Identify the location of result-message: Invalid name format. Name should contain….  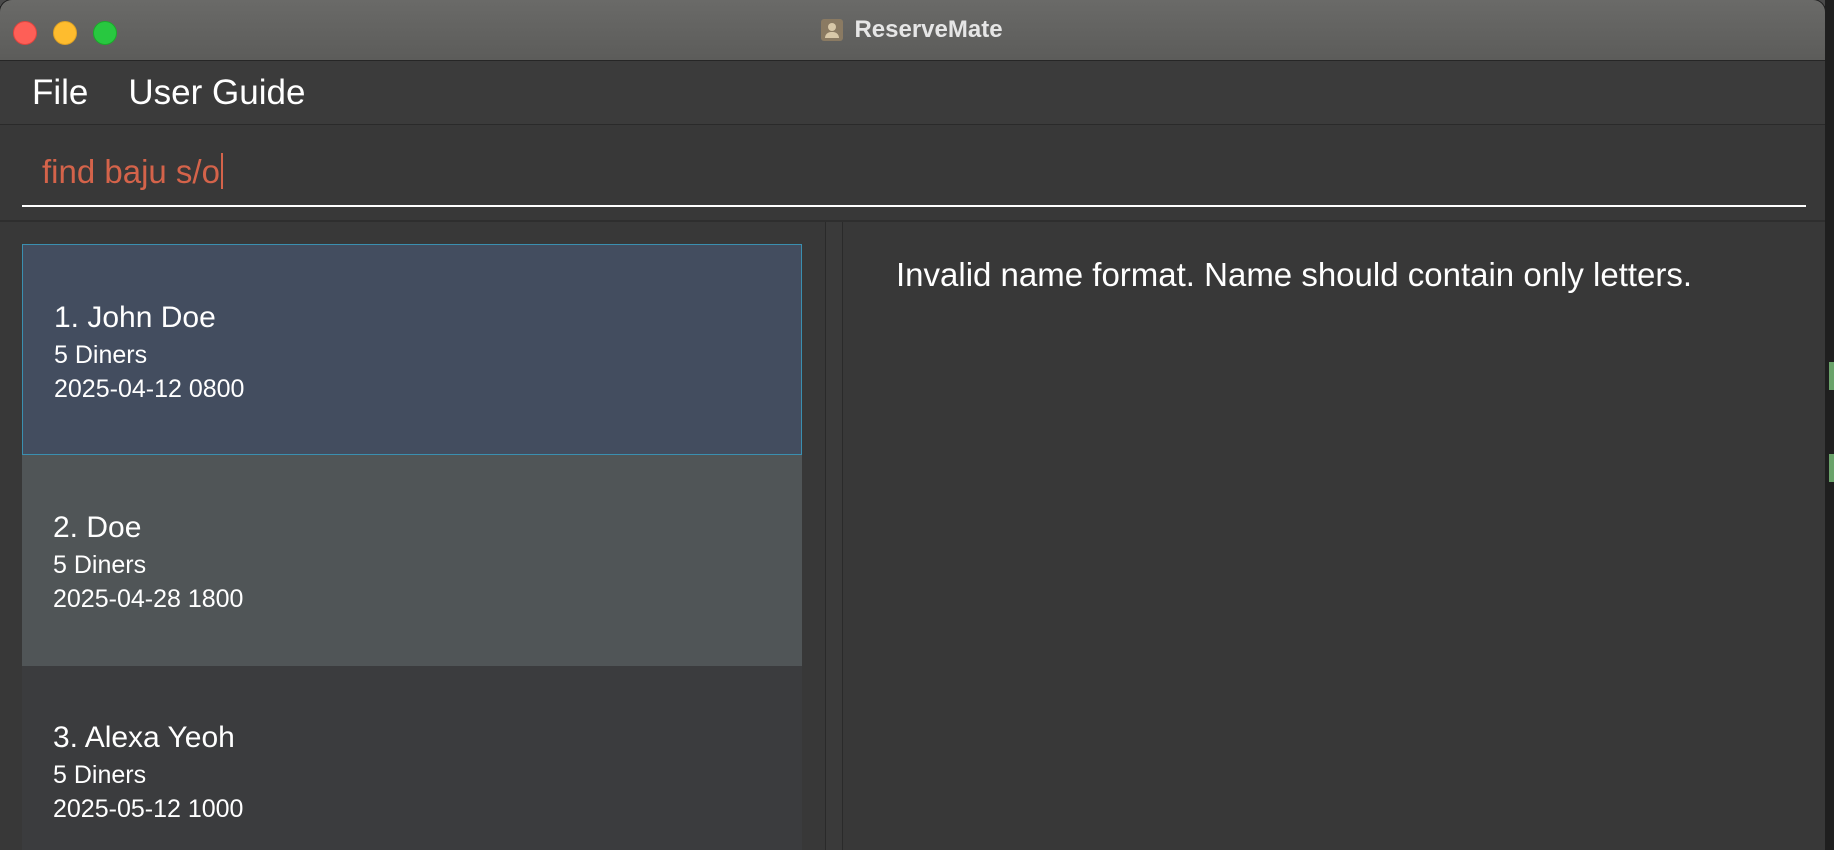
(1294, 274).